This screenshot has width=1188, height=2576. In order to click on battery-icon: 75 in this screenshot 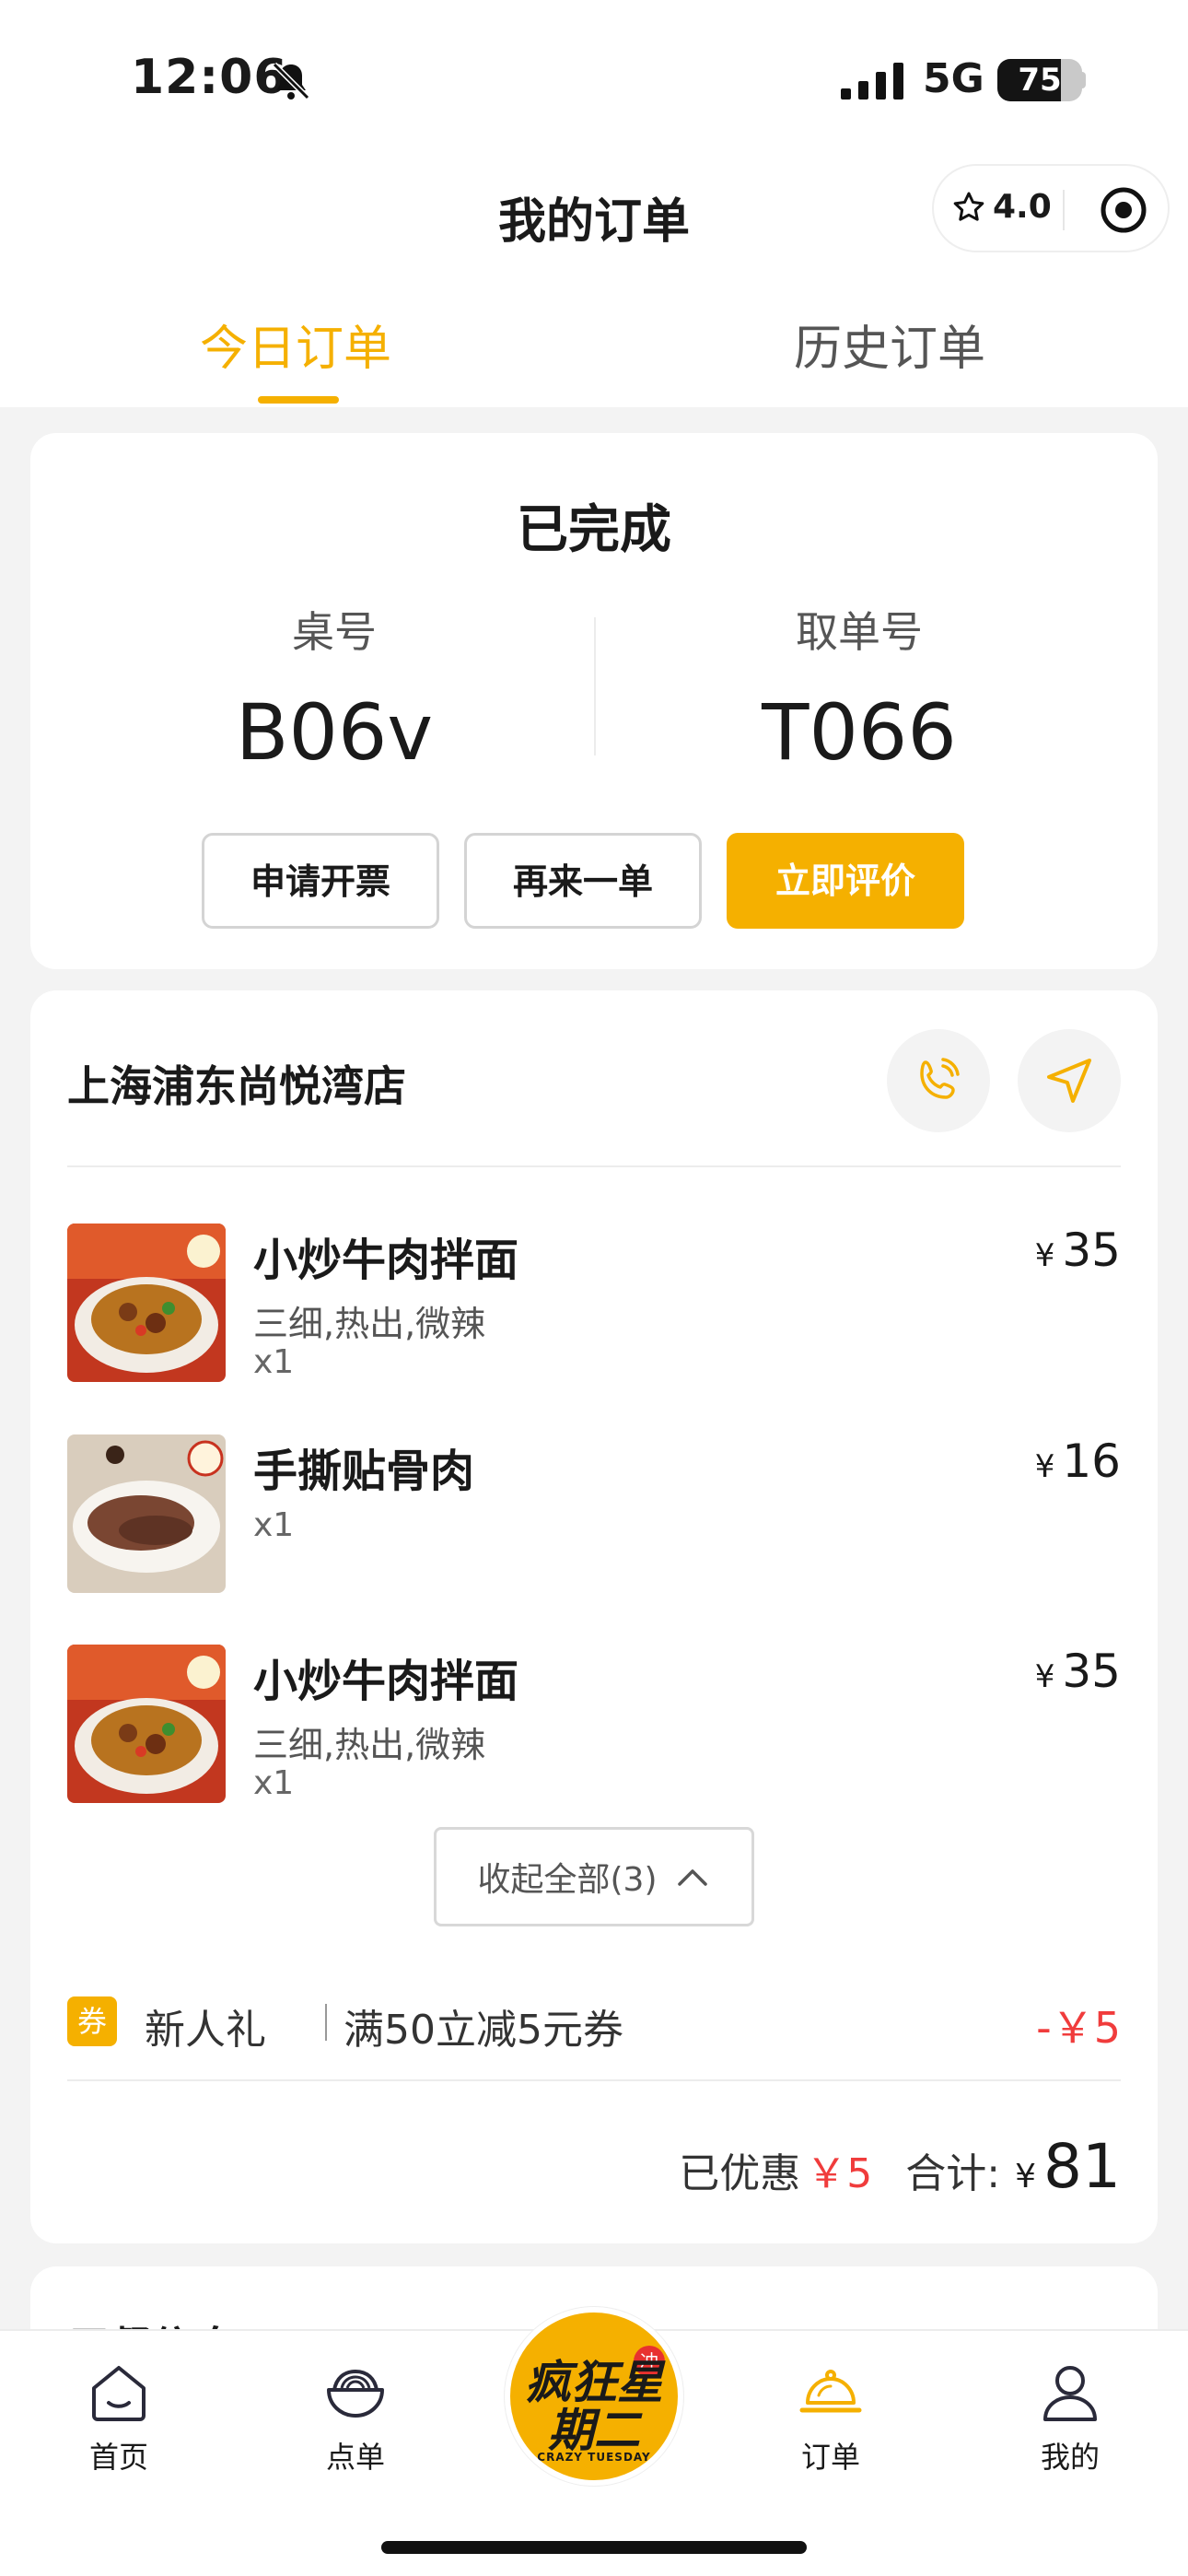, I will do `click(1039, 80)`.